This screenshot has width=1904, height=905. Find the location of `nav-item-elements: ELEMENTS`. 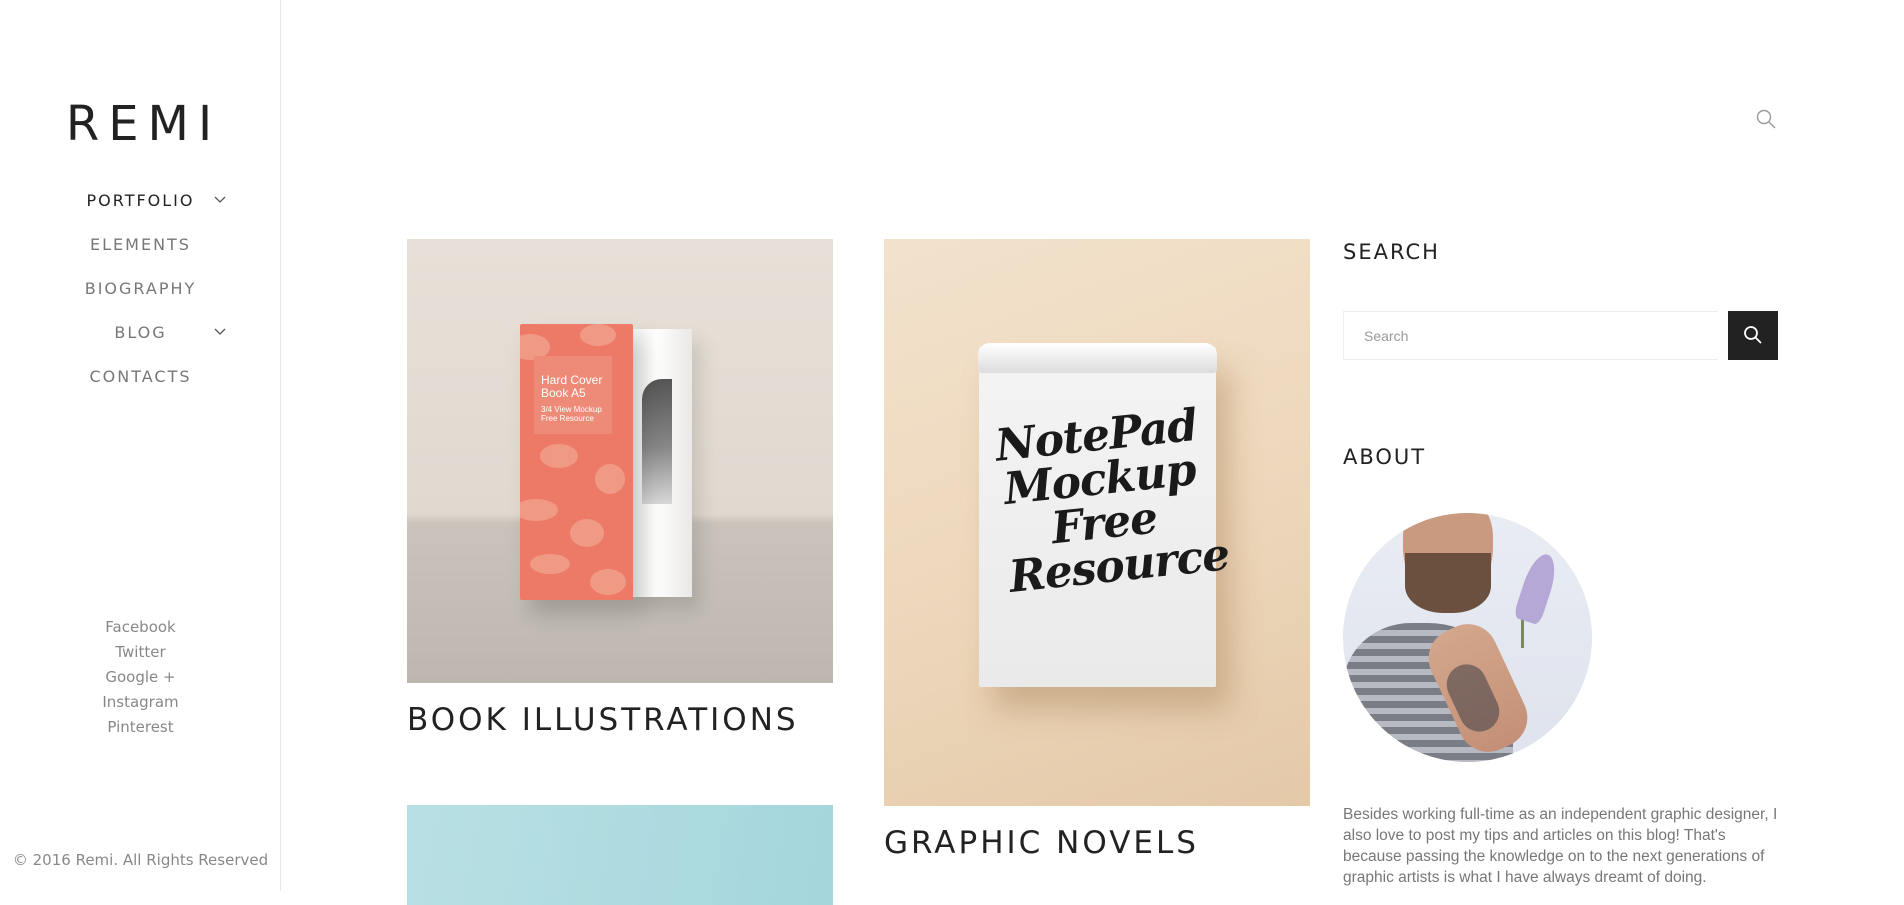

nav-item-elements: ELEMENTS is located at coordinates (140, 252).